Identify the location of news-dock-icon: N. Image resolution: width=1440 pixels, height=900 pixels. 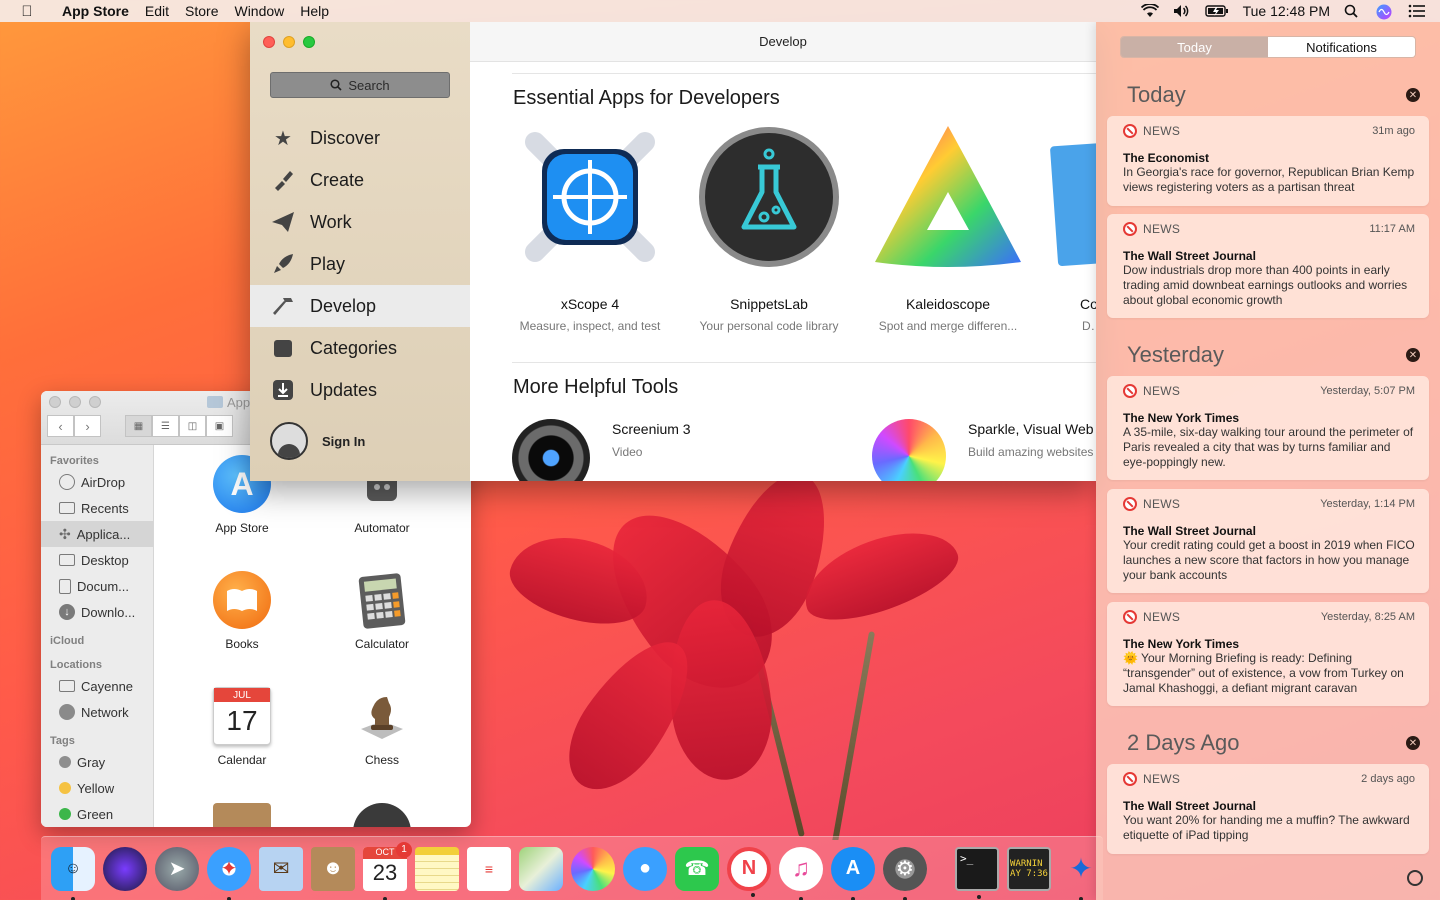
(749, 871).